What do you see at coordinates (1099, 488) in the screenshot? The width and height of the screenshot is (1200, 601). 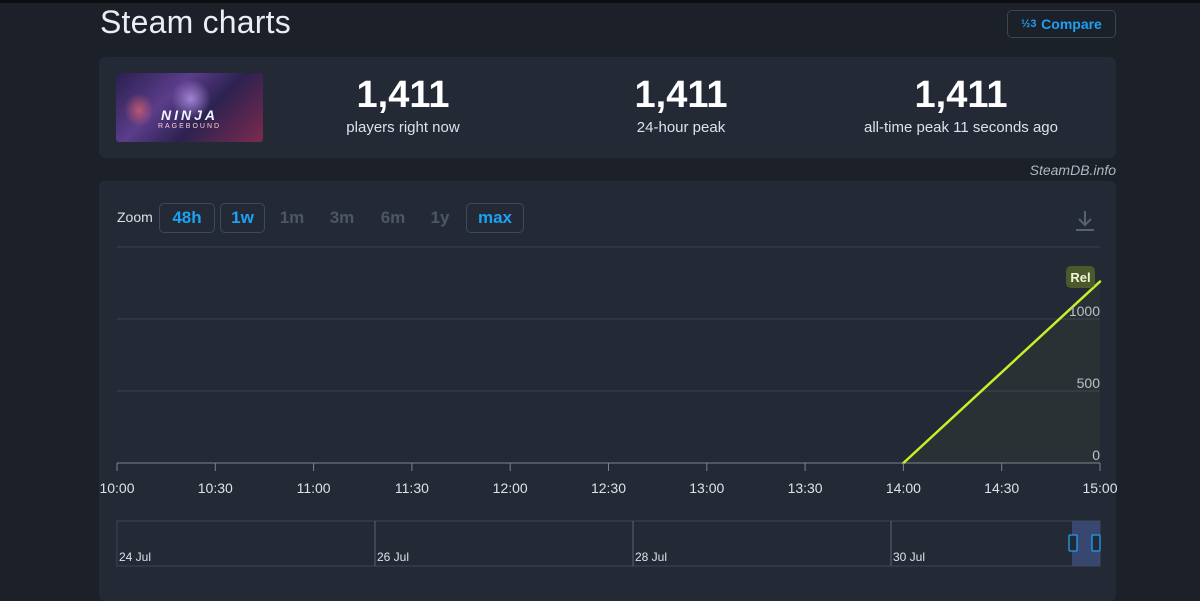 I see `x-tick-label: 15:00` at bounding box center [1099, 488].